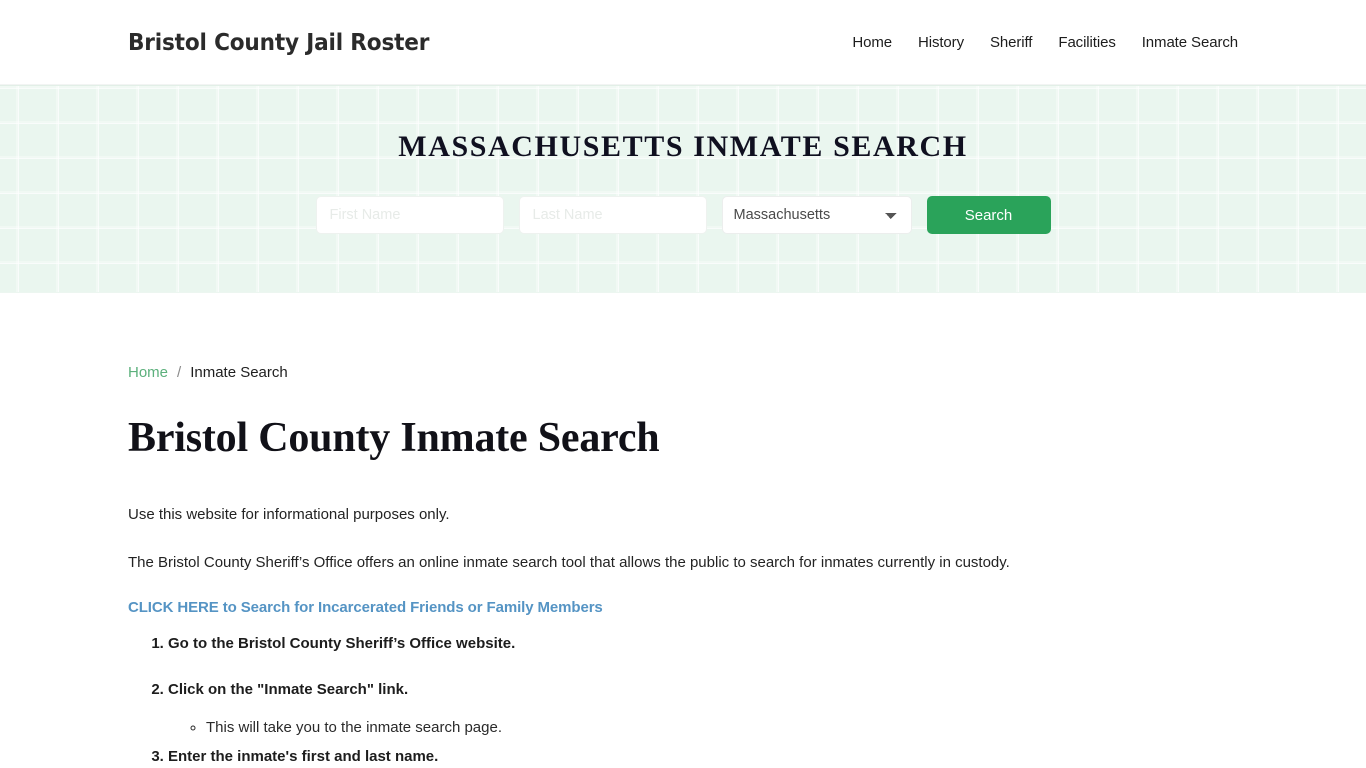 This screenshot has width=1366, height=768. What do you see at coordinates (988, 215) in the screenshot?
I see `search-button: Search` at bounding box center [988, 215].